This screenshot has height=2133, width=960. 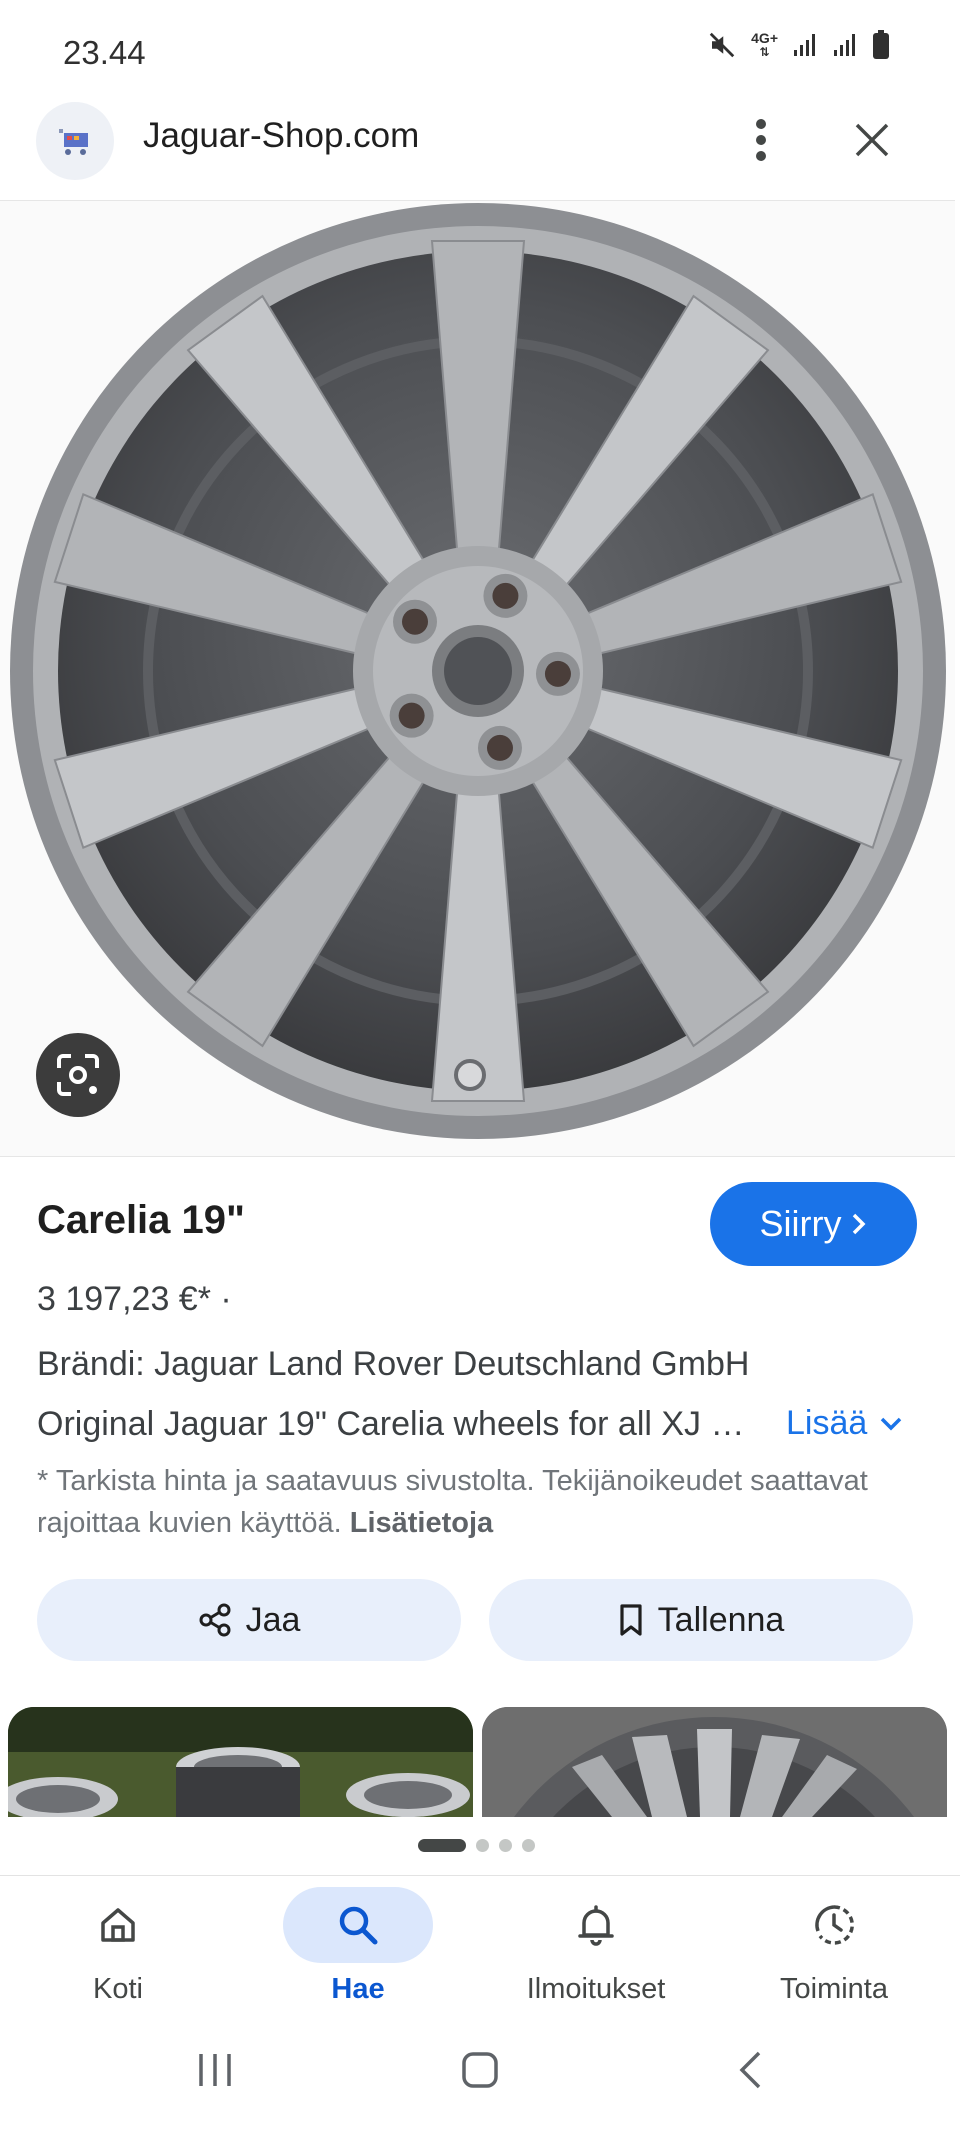 I want to click on nav-item-home: Koti, so click(x=118, y=1950).